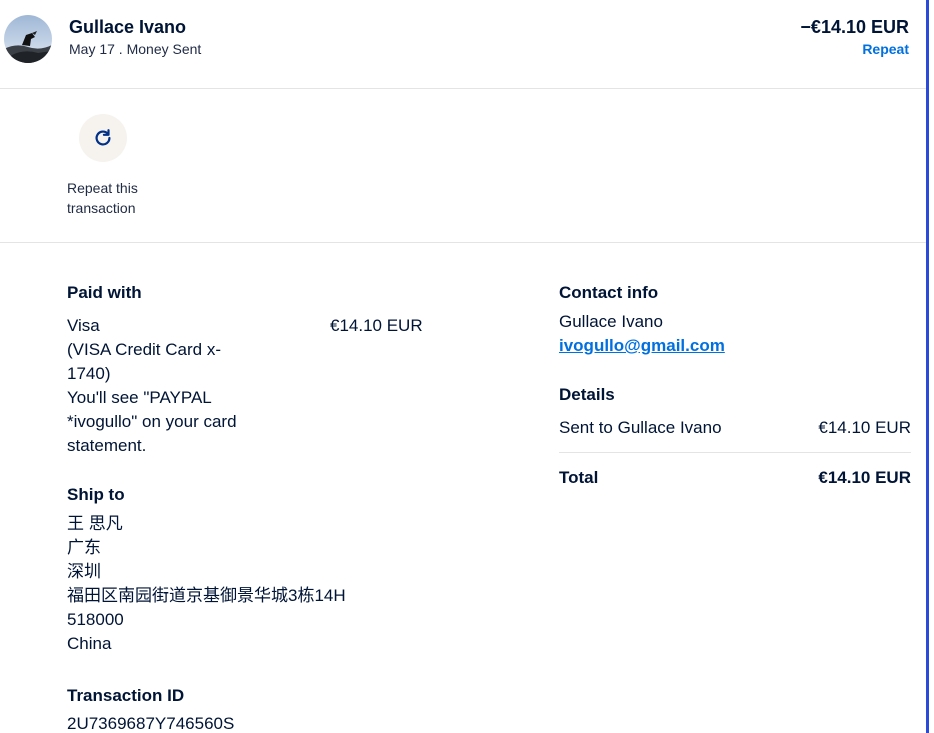 This screenshot has height=733, width=934. What do you see at coordinates (139, 397) in the screenshot?
I see `payment-line: You'll see "PAYPAL` at bounding box center [139, 397].